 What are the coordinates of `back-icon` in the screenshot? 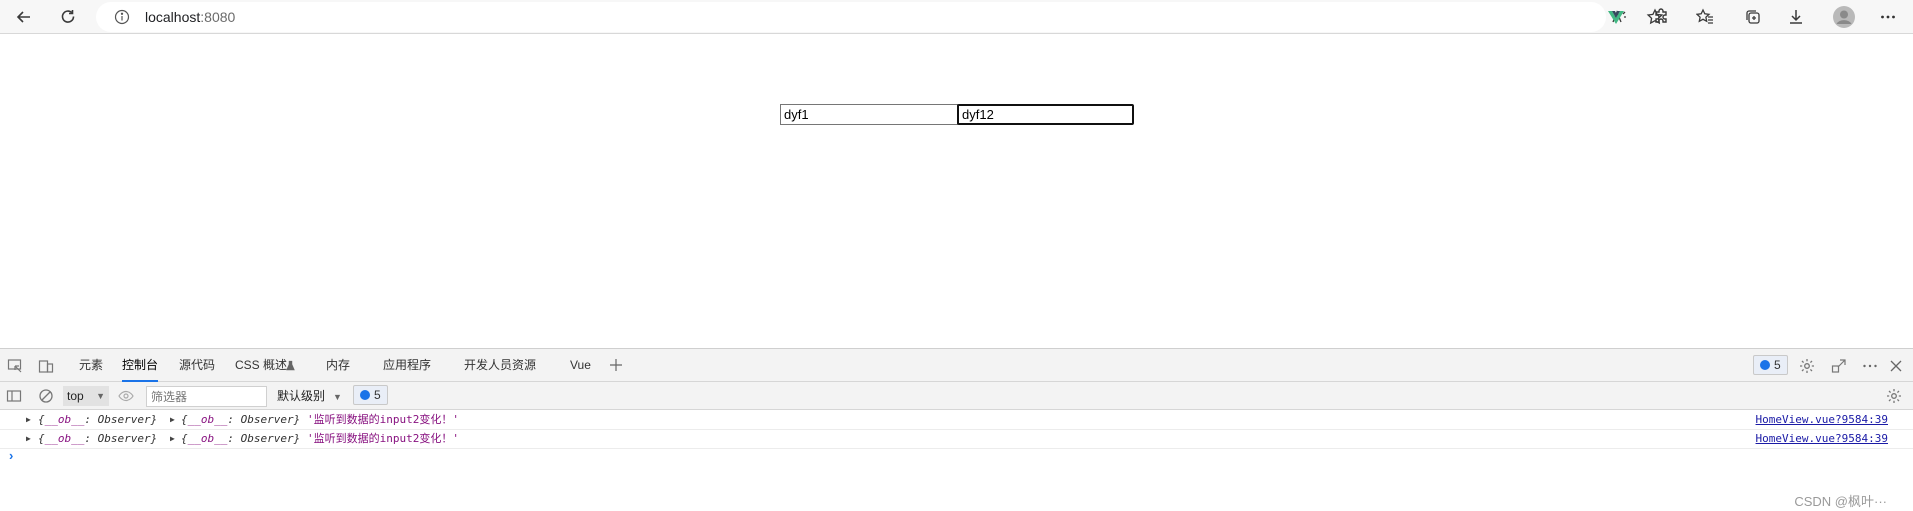 It's located at (24, 17).